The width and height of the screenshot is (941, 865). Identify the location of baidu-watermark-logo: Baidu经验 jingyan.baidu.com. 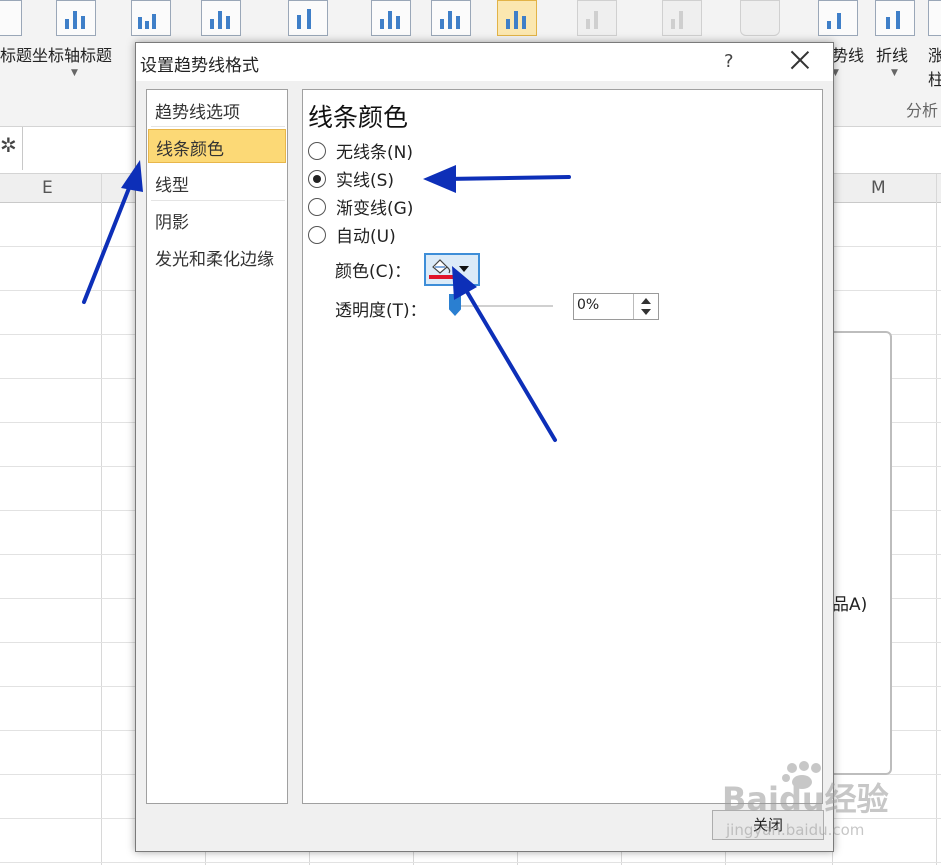
(805, 800).